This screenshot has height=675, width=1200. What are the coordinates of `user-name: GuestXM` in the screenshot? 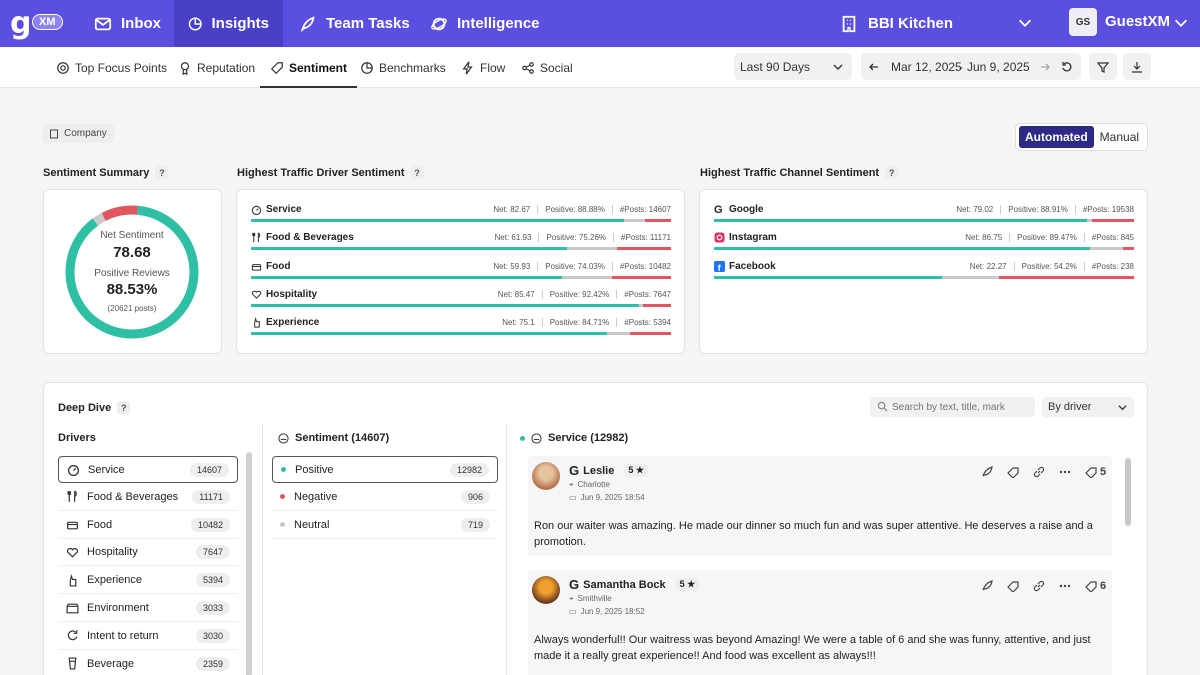 It's located at (1137, 21).